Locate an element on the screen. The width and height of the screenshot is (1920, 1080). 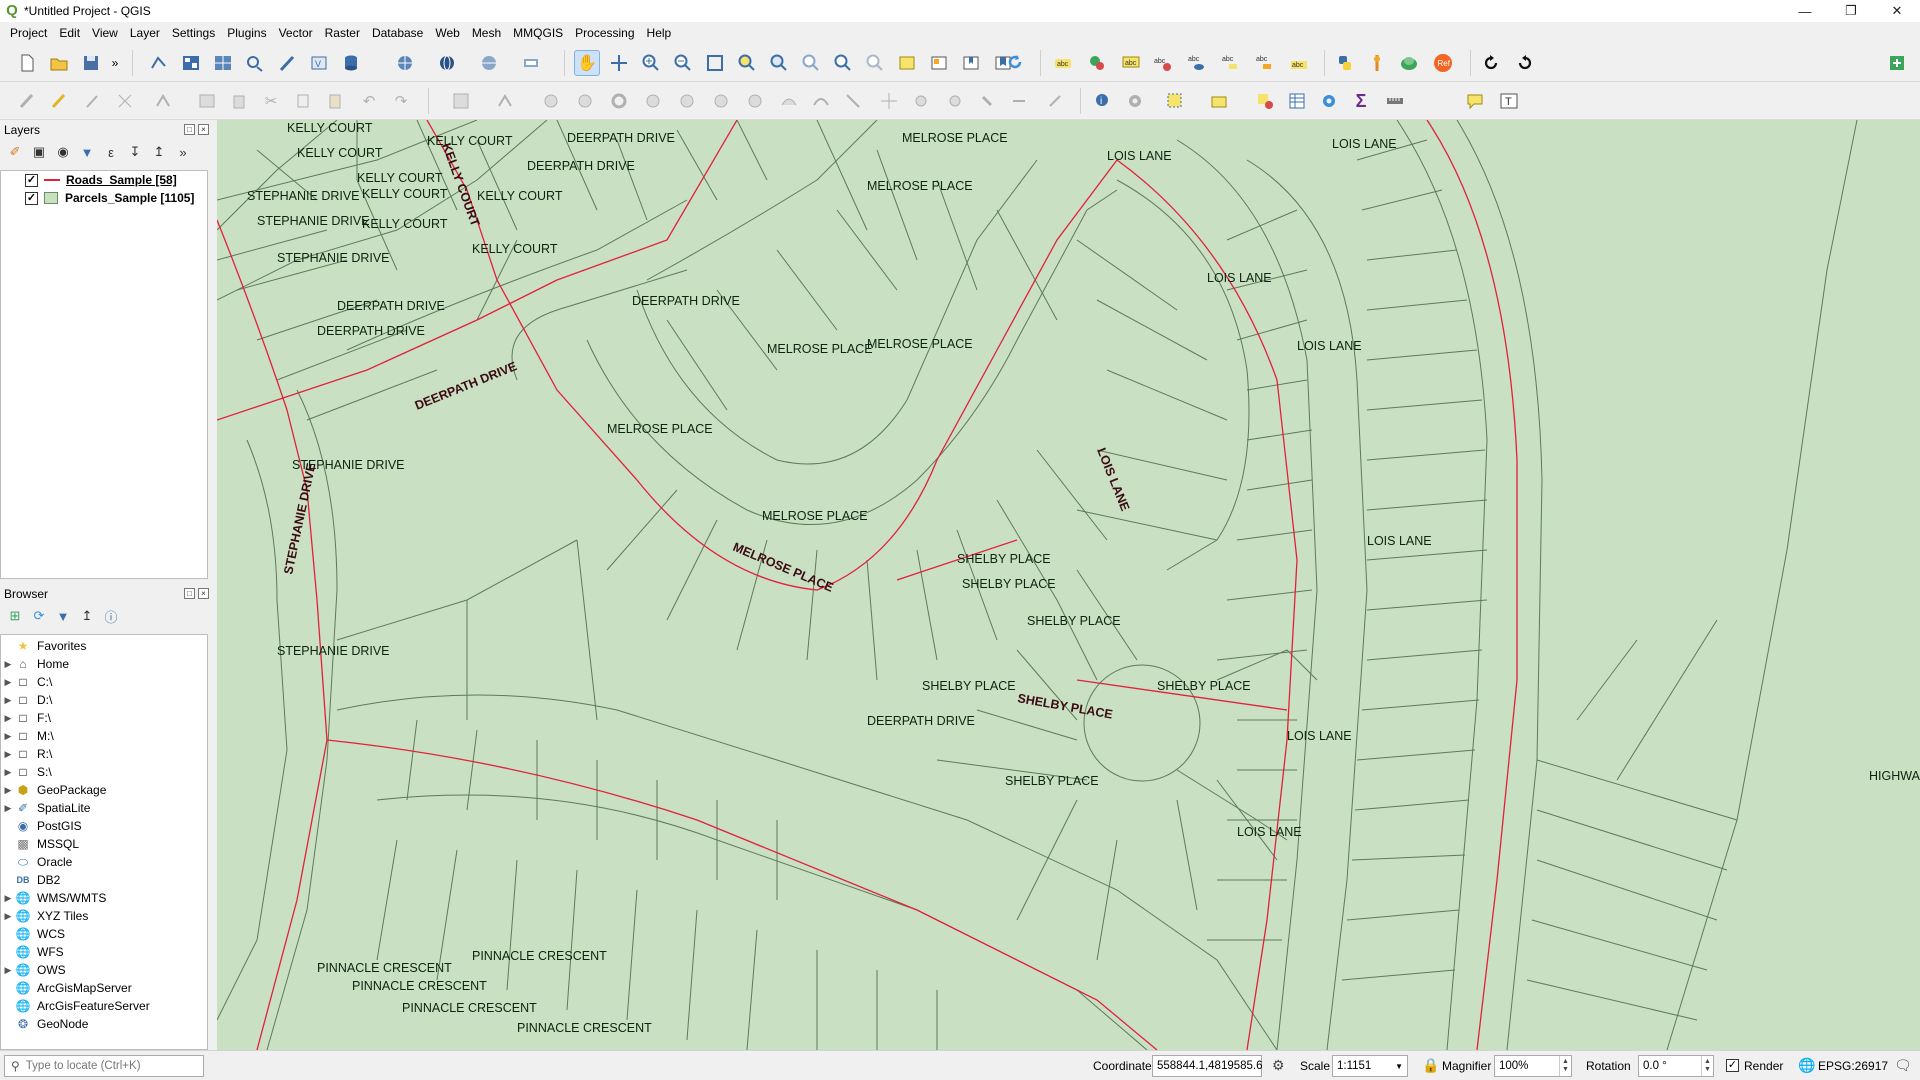
layers-overflow-button: » is located at coordinates (183, 152).